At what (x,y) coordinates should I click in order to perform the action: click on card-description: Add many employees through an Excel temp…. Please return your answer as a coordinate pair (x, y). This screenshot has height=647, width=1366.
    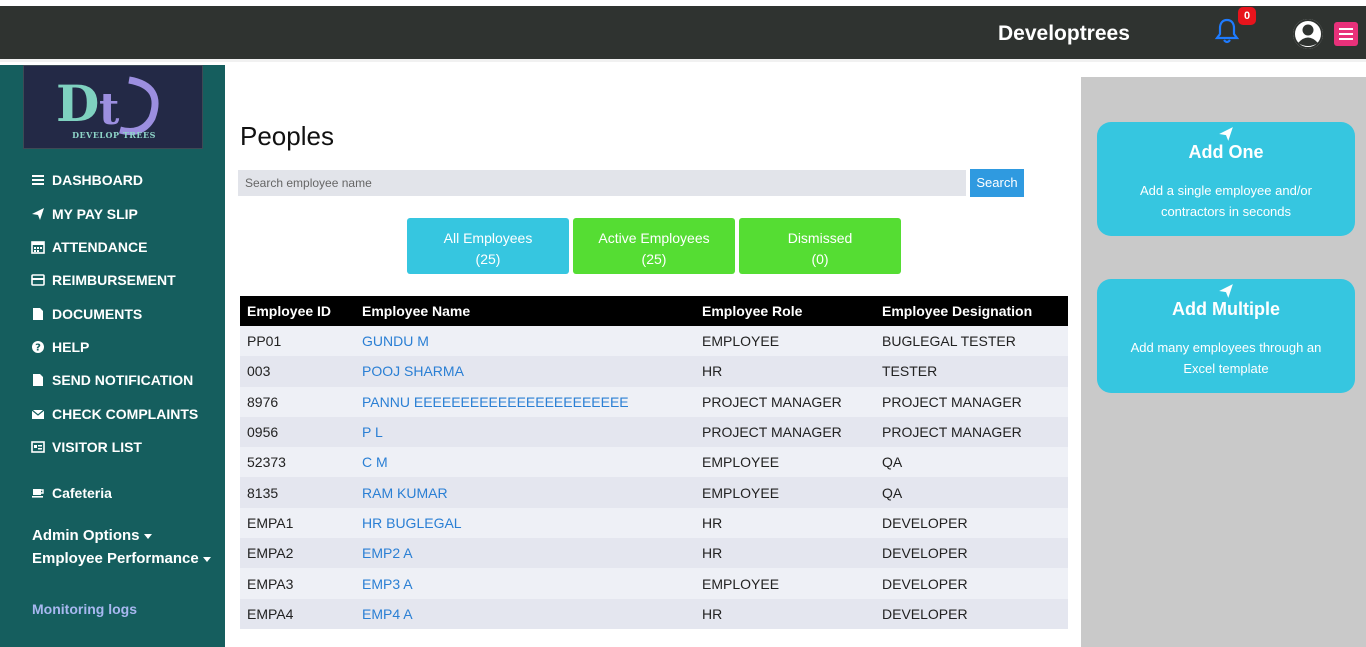
    Looking at the image, I should click on (1226, 358).